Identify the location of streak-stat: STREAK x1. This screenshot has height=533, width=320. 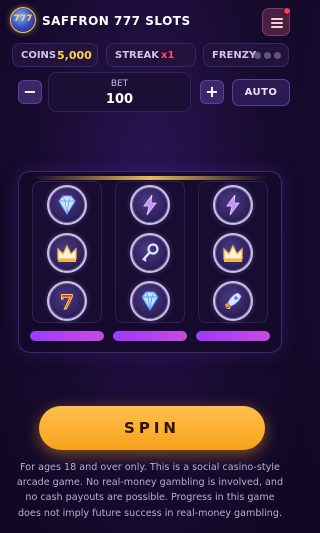
(151, 55).